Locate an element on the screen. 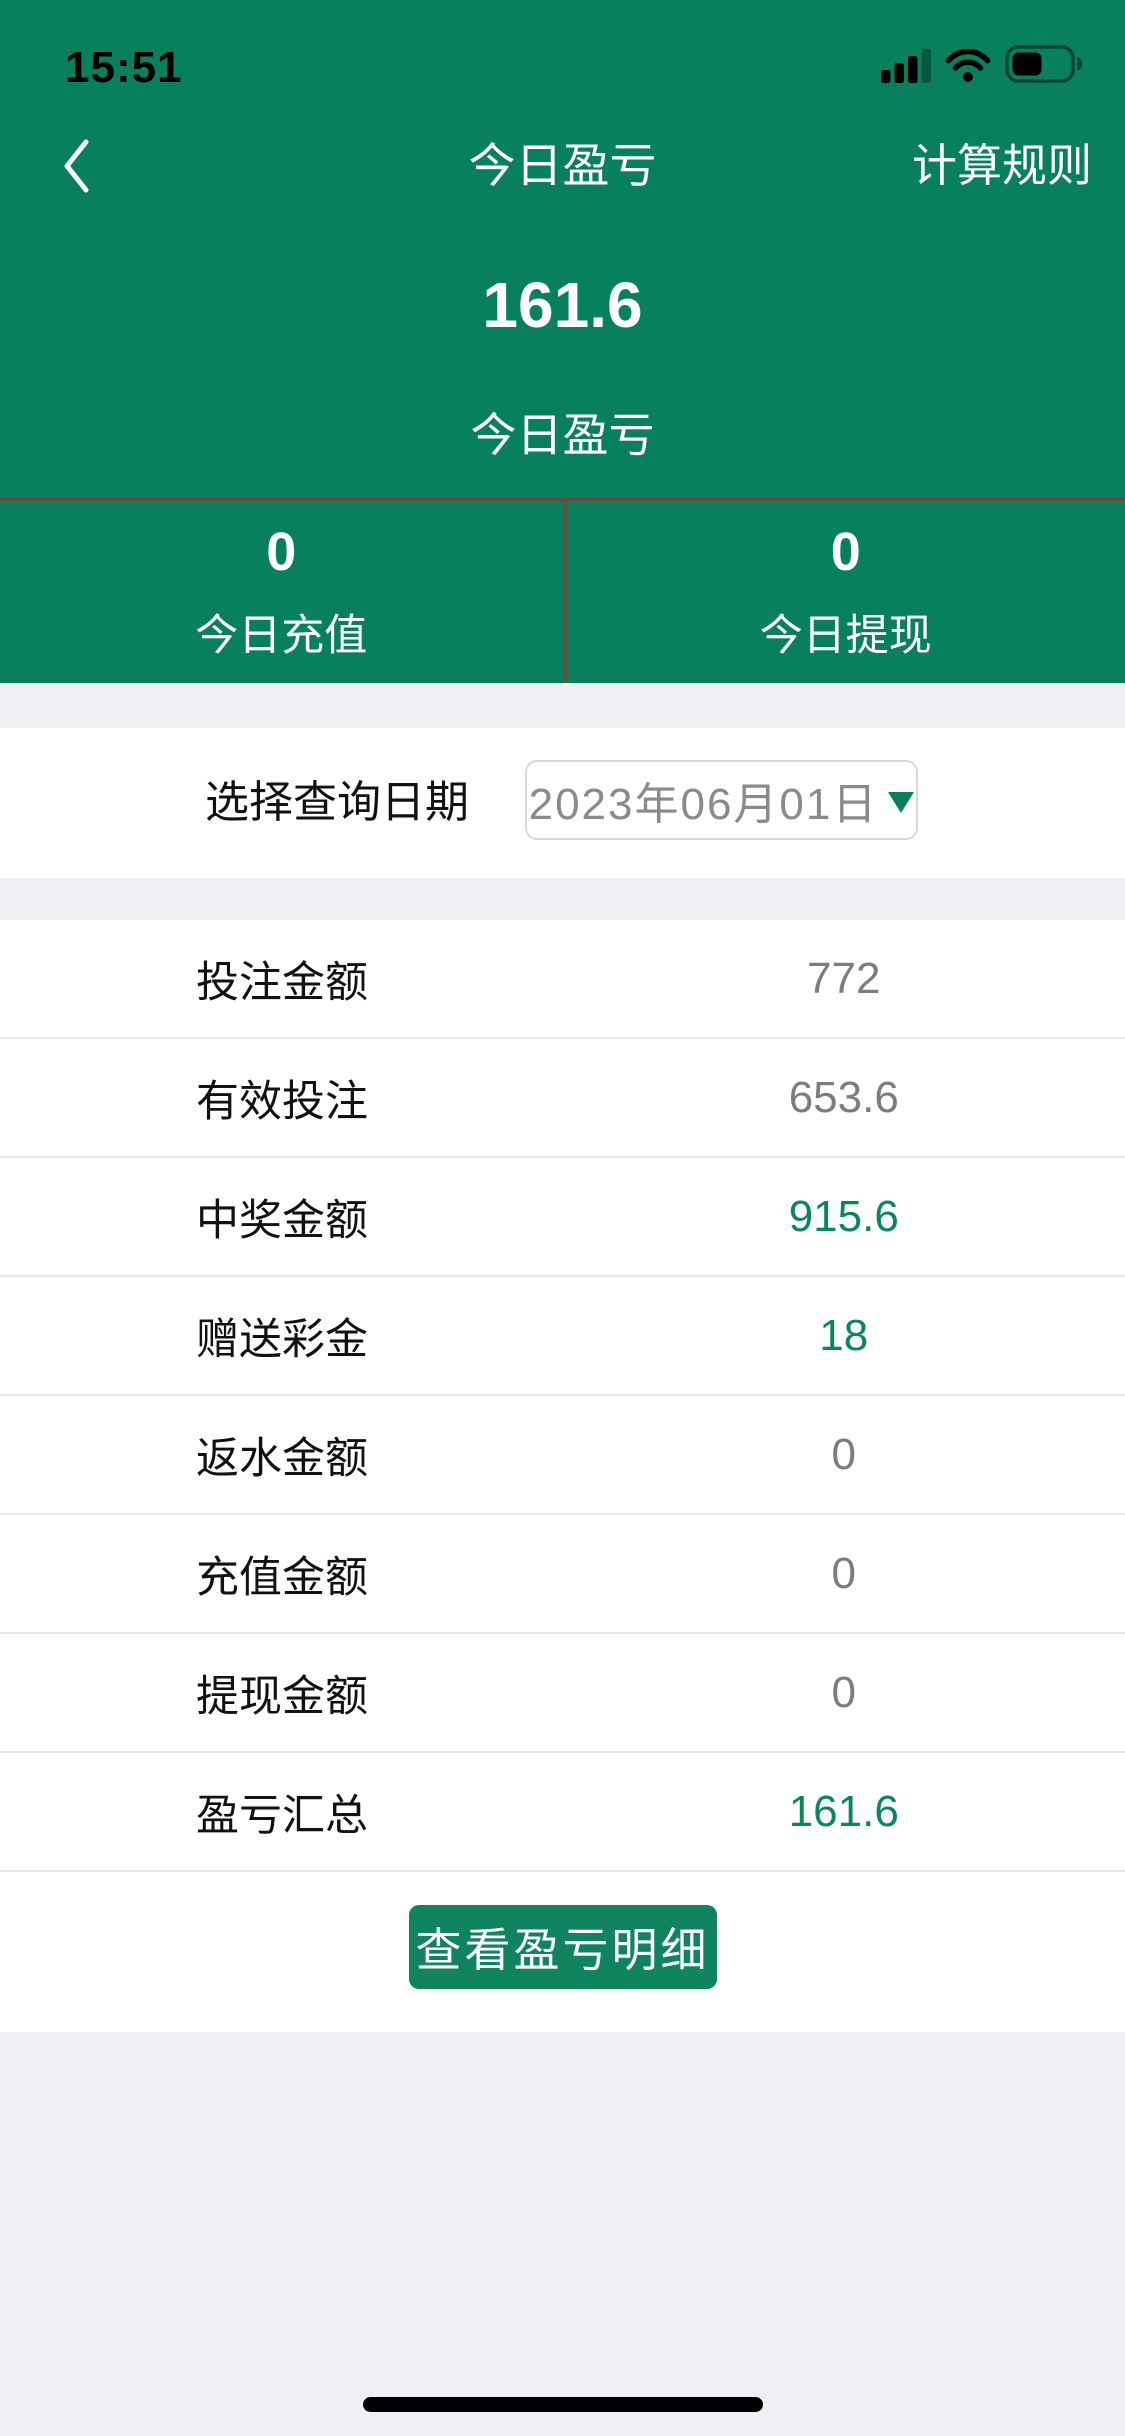  view-profit-details-button: 查看盈亏明细 is located at coordinates (562, 1947).